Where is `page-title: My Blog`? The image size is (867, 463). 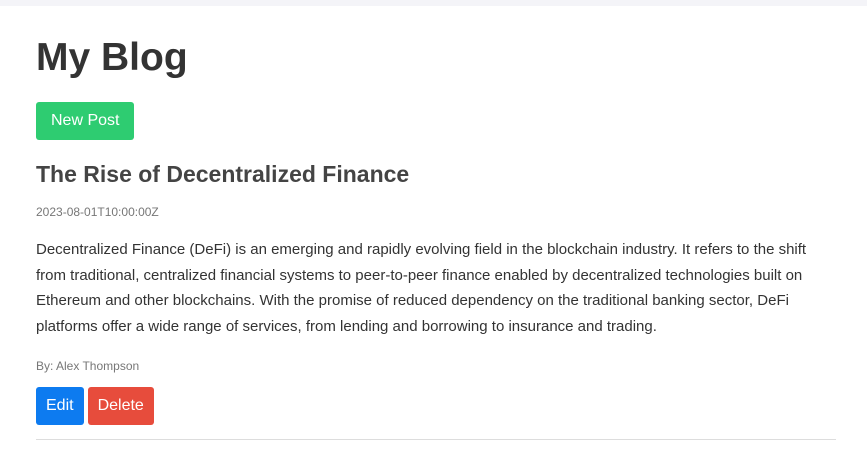 page-title: My Blog is located at coordinates (112, 57).